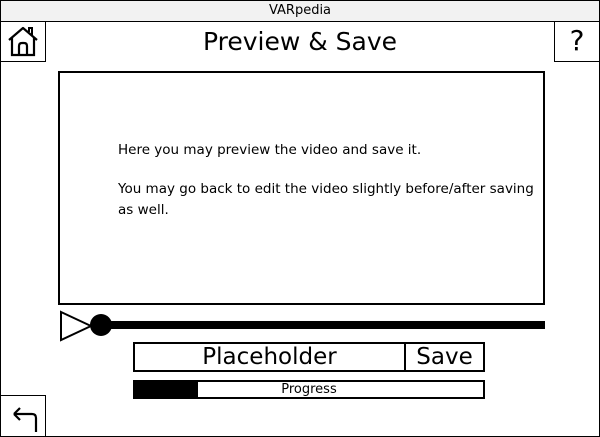  Describe the element at coordinates (269, 357) in the screenshot. I see `video-name-field: Placeholder` at that location.